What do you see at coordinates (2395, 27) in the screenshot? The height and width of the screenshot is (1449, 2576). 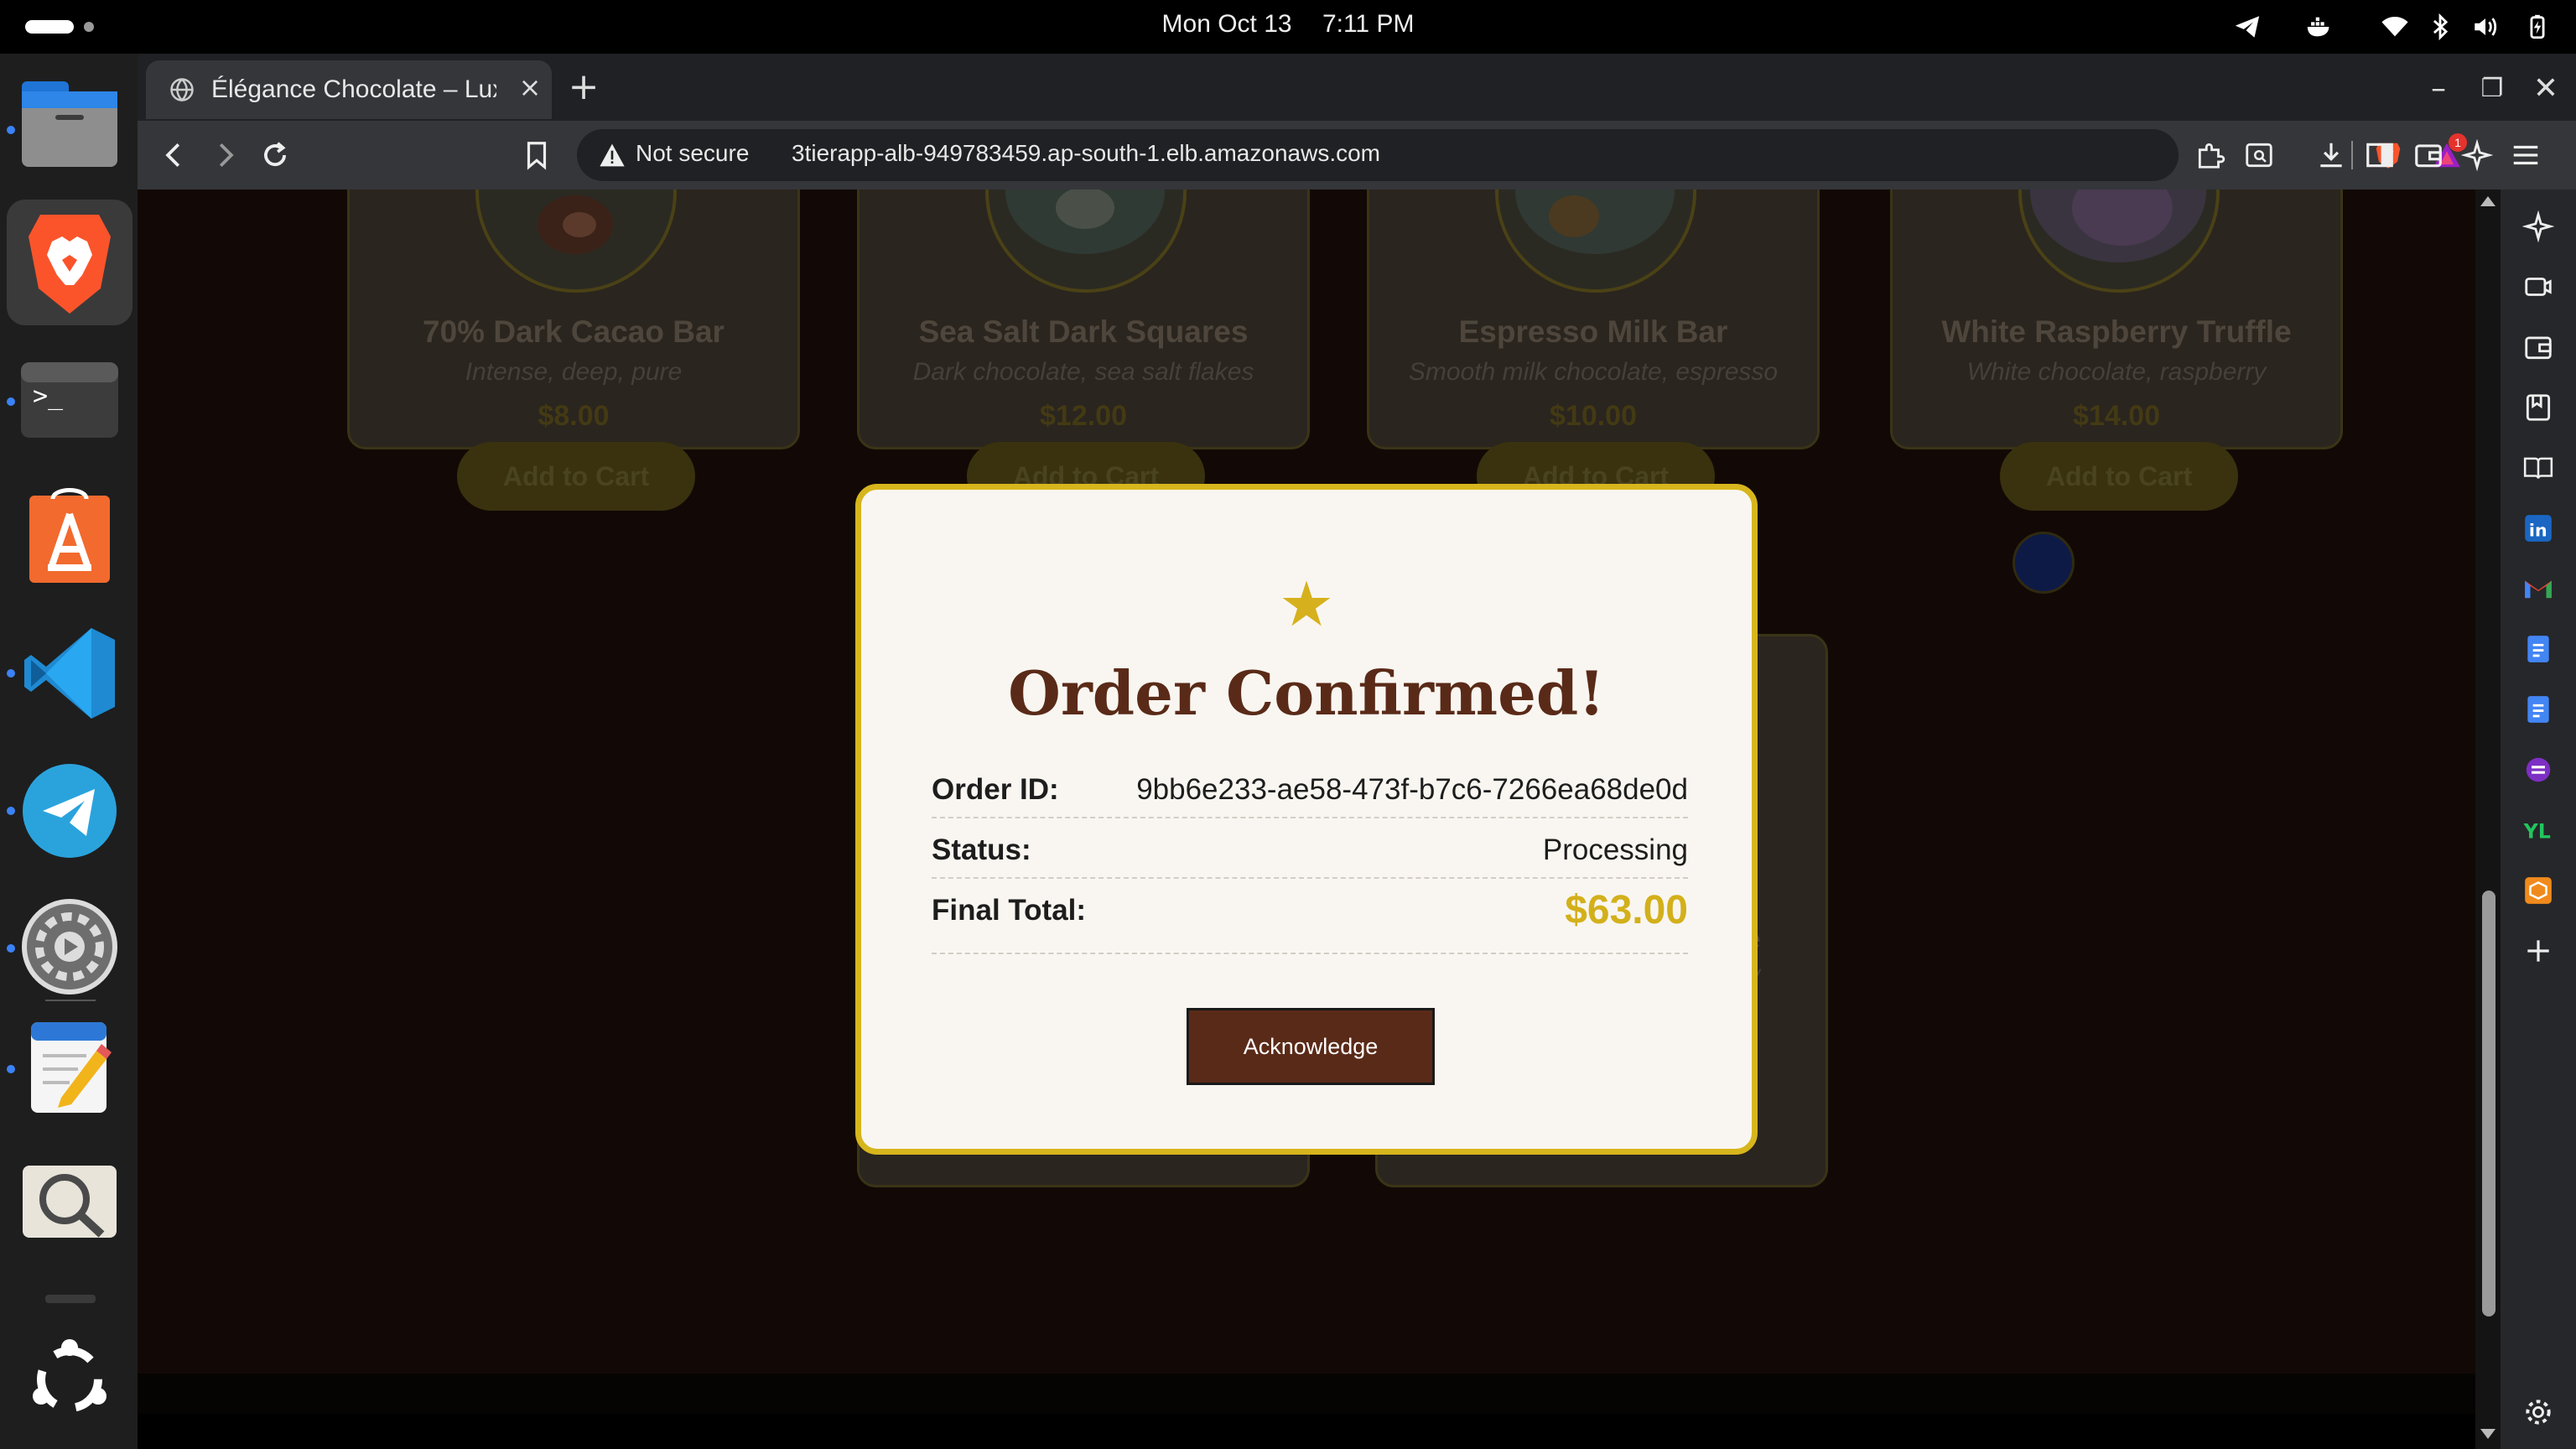 I see `wifi-icon` at bounding box center [2395, 27].